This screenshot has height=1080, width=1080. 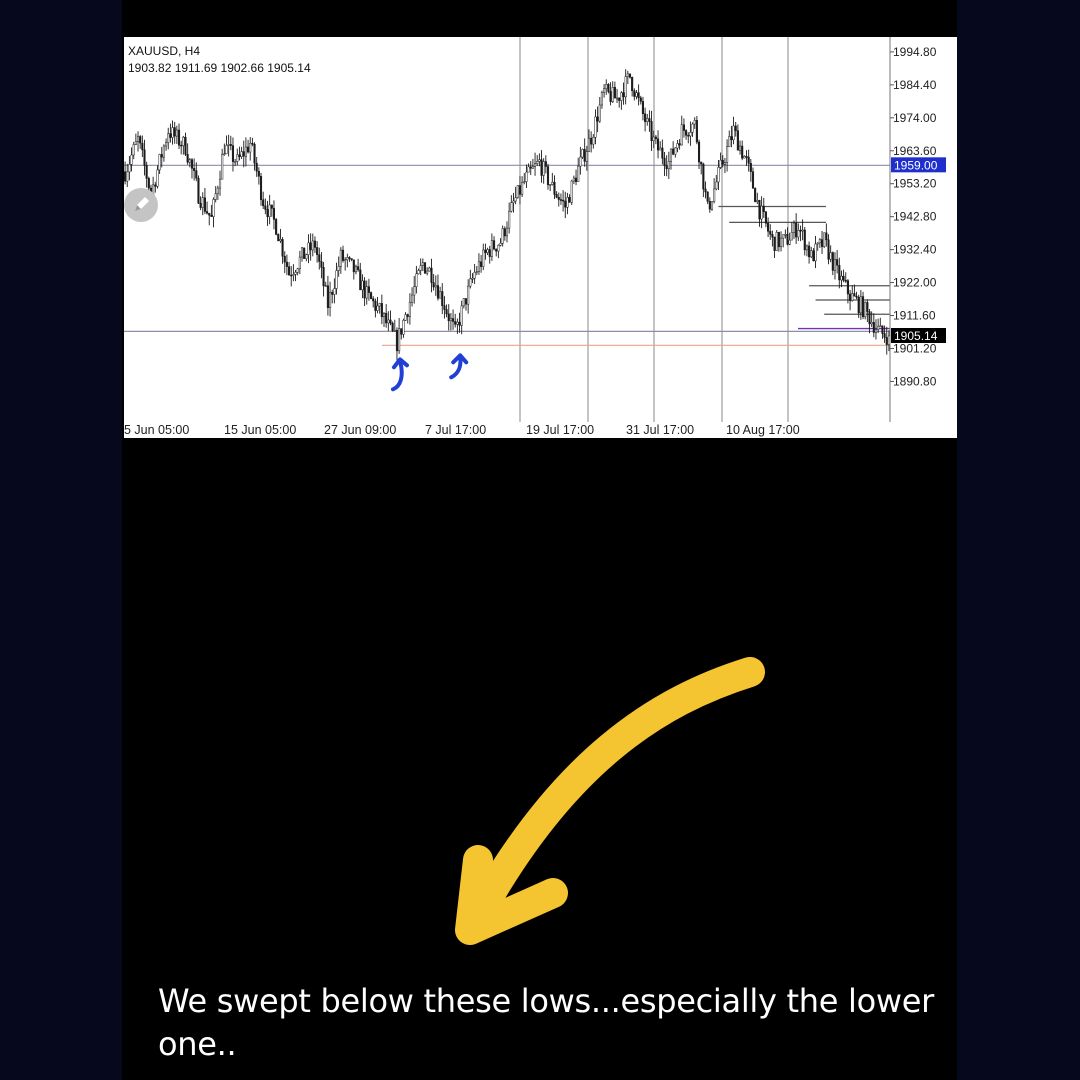 I want to click on annotation-layer, so click(x=610, y=801).